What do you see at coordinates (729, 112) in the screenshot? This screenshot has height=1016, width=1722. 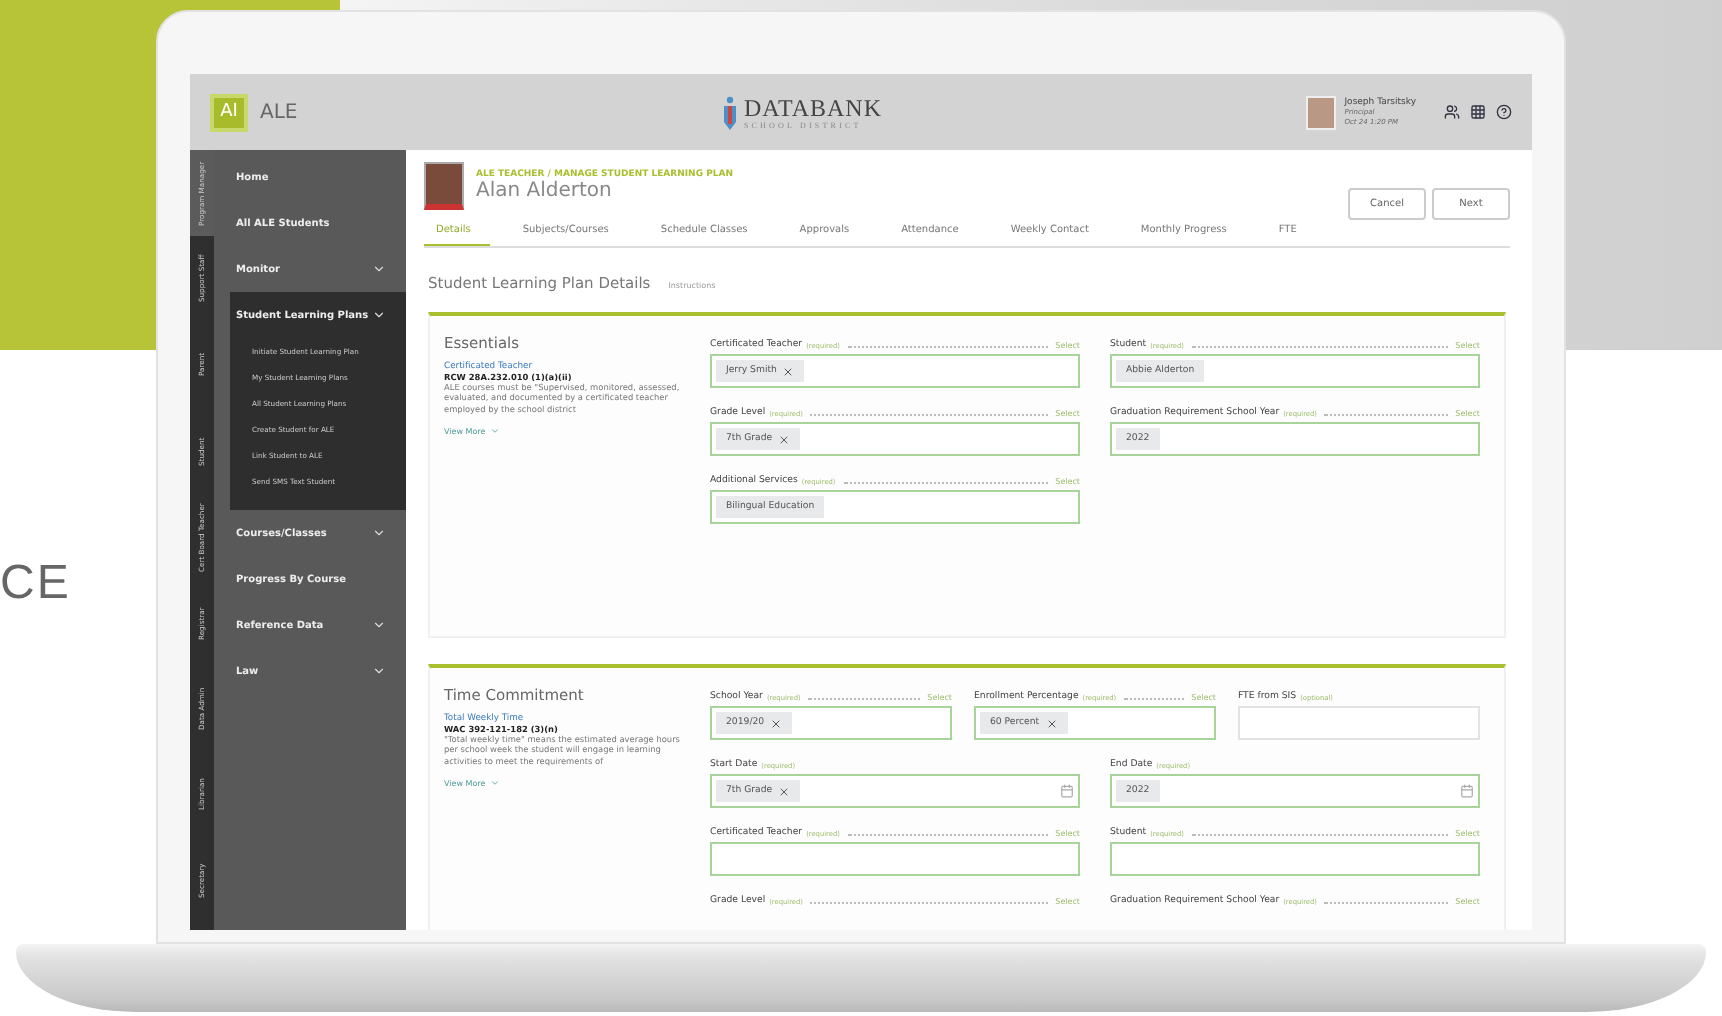 I see `pencil-logo-icon` at bounding box center [729, 112].